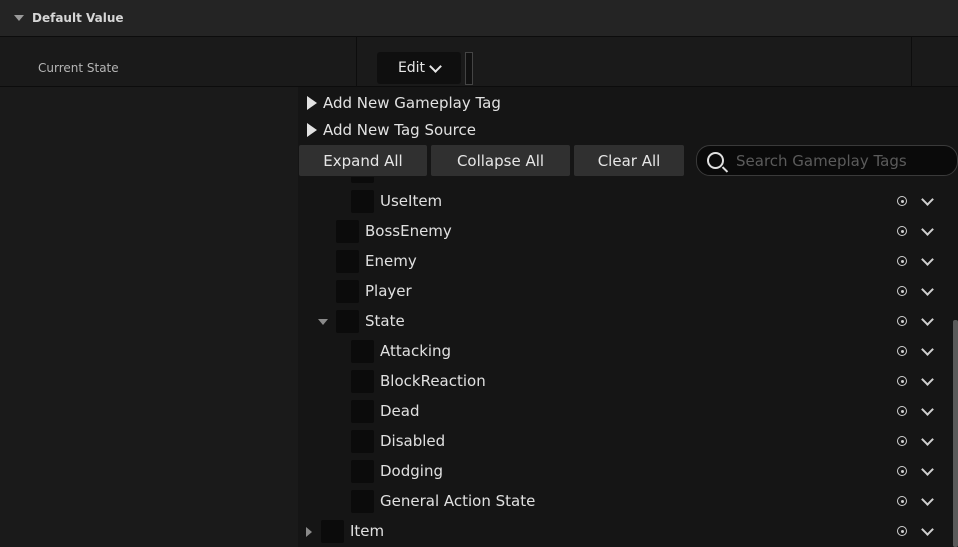 Image resolution: width=958 pixels, height=547 pixels. I want to click on add-new-gameplay-tag-item: Add New Gameplay Tag, so click(404, 103).